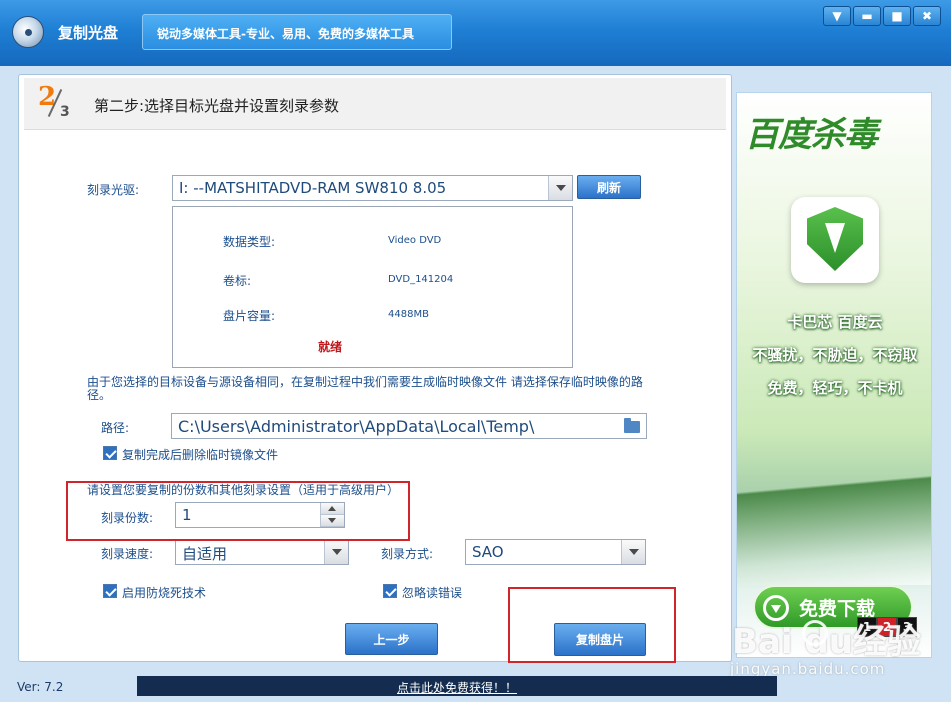 The height and width of the screenshot is (702, 951). What do you see at coordinates (408, 314) in the screenshot?
I see `capacity-value: 4488MB` at bounding box center [408, 314].